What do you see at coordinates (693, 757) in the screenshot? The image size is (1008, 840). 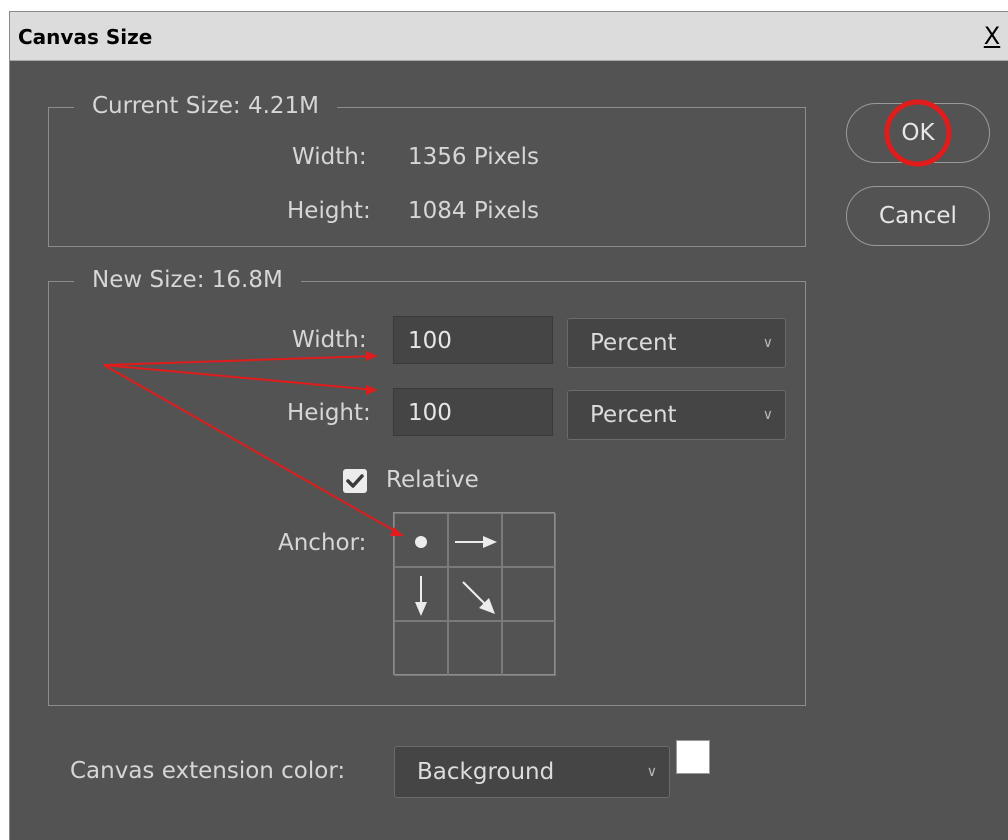 I see `extension-color-swatch` at bounding box center [693, 757].